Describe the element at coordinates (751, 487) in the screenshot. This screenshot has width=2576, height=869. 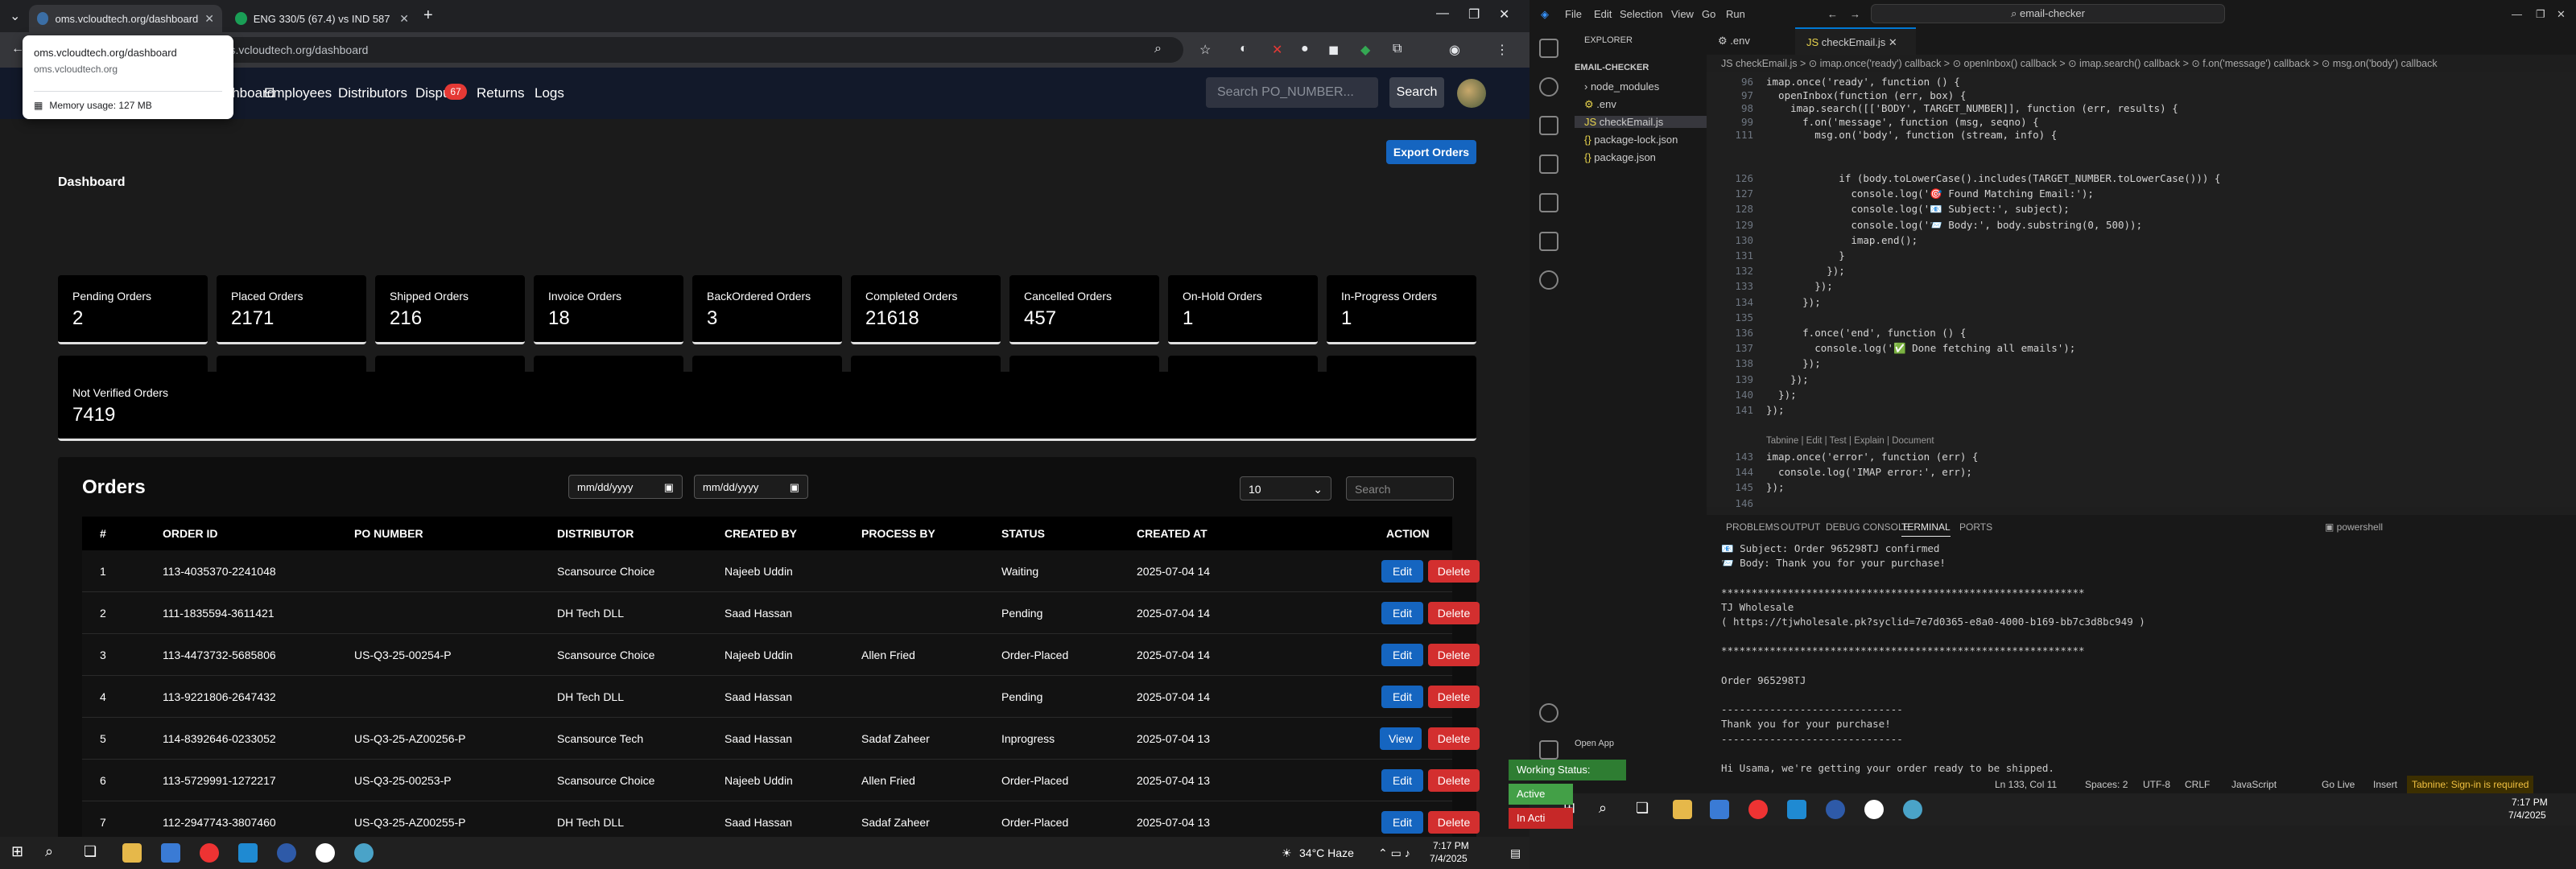
I see `end-date-input: mm/dd/yyyy ▣` at that location.